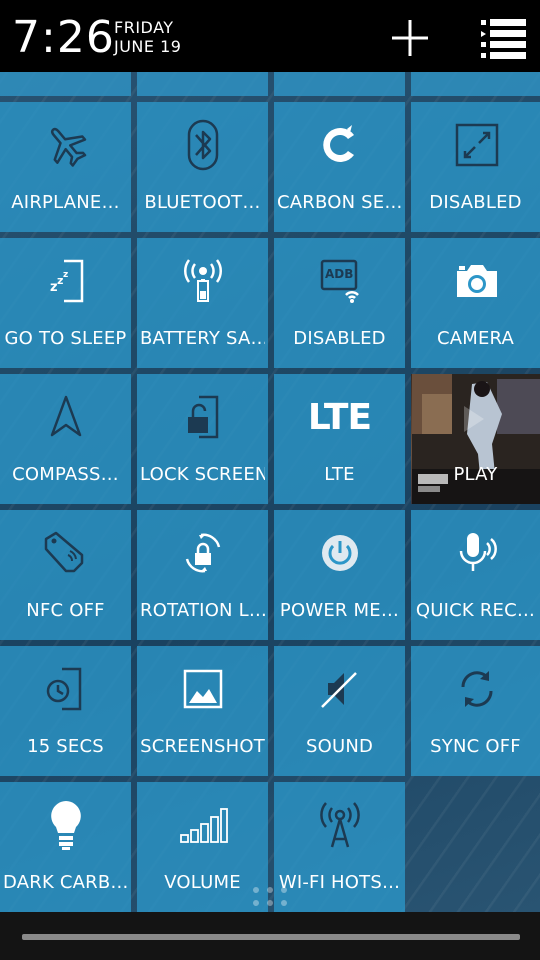  Describe the element at coordinates (65, 338) in the screenshot. I see `tile-label: GO TO SLEEP` at that location.